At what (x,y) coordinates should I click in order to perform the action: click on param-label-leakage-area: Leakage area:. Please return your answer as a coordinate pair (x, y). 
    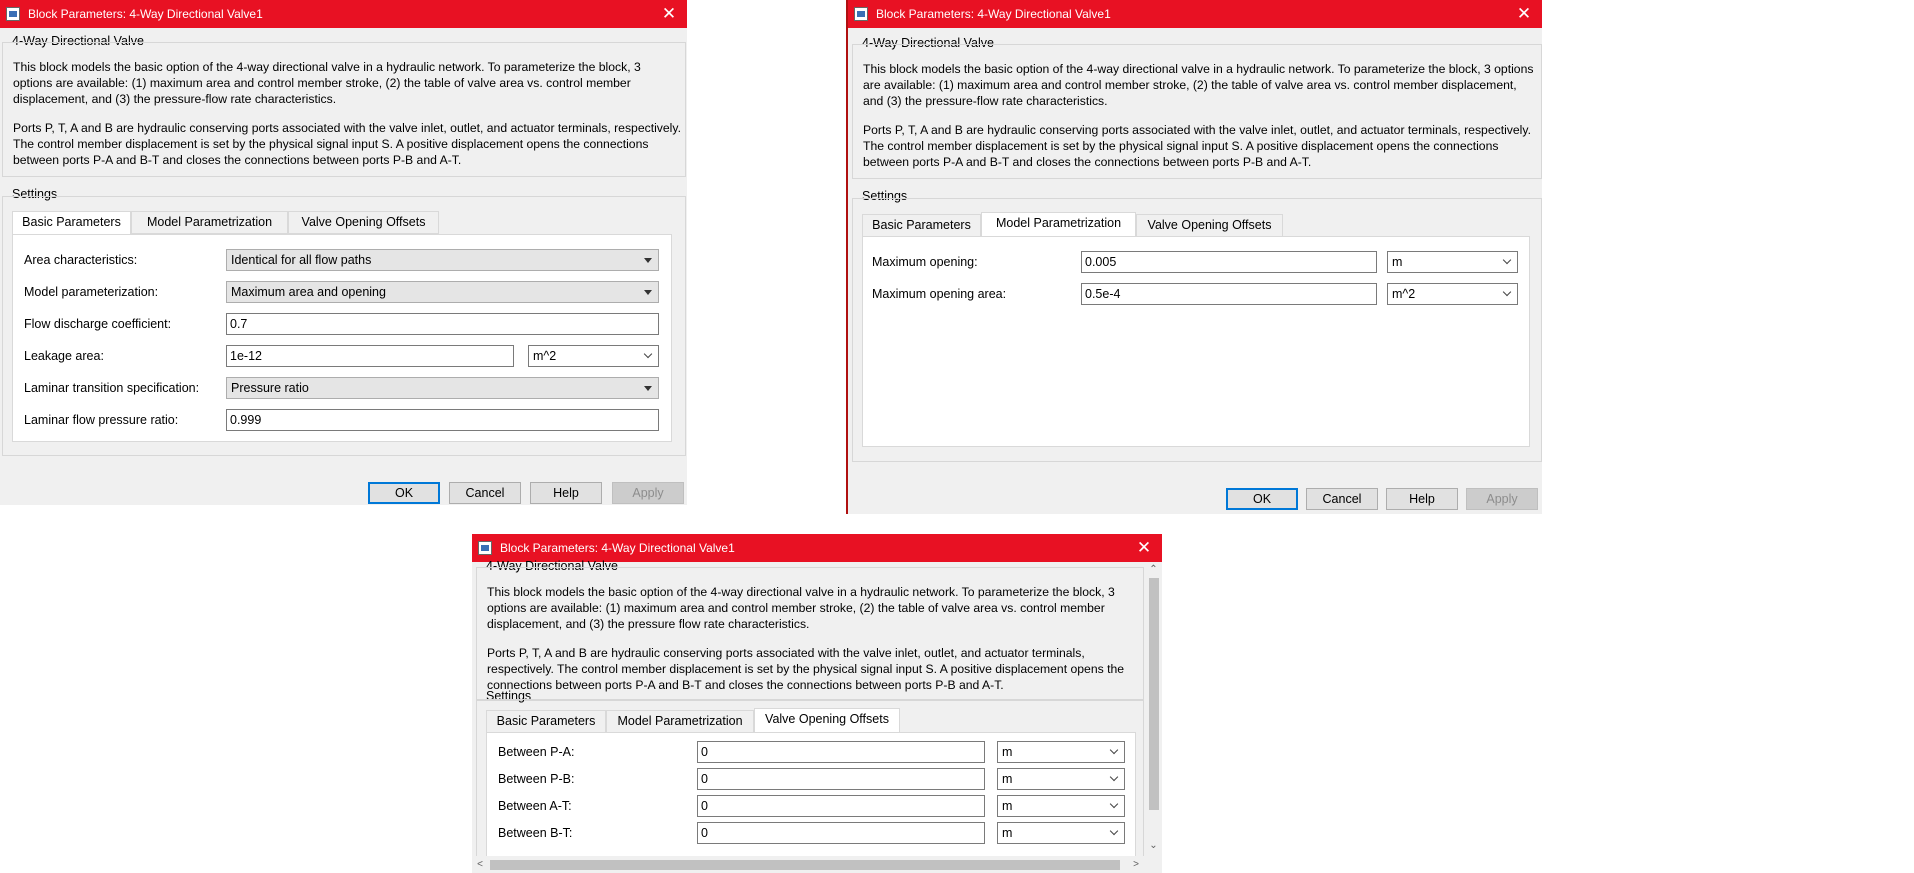
    Looking at the image, I should click on (64, 356).